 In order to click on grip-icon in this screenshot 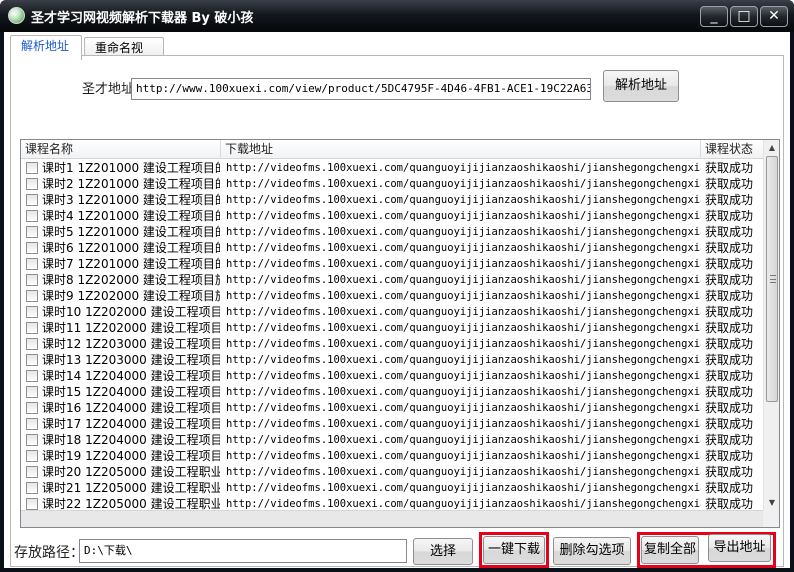, I will do `click(773, 279)`.